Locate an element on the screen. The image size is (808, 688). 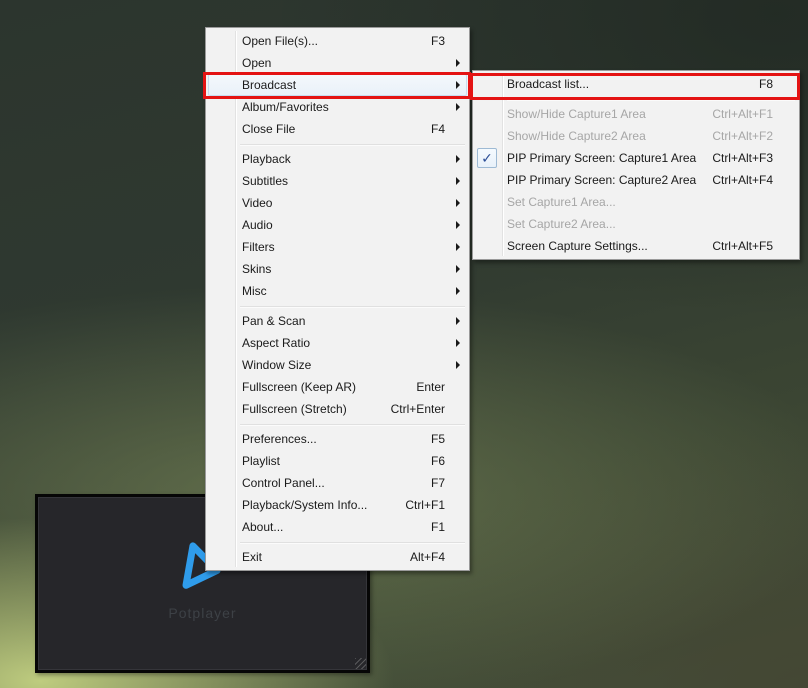
menu-item-audio: Audio is located at coordinates (337, 225).